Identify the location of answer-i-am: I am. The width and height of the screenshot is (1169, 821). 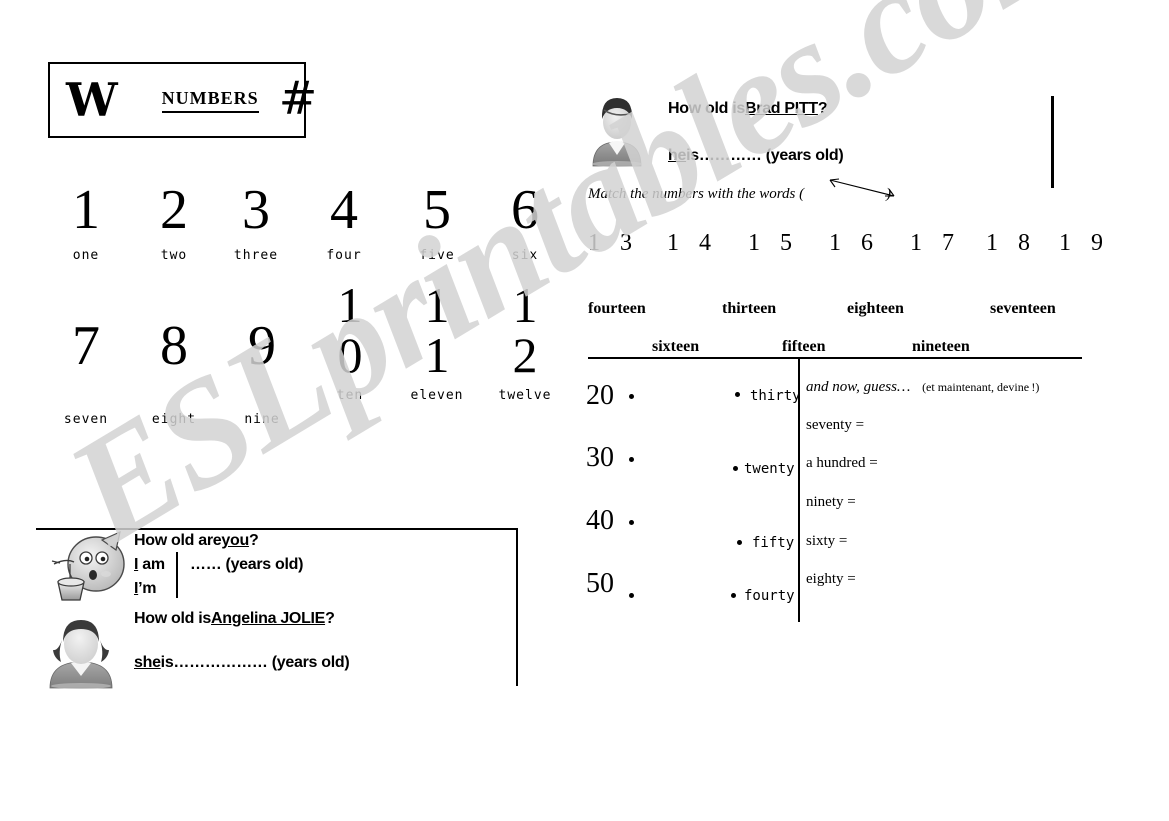
(149, 565).